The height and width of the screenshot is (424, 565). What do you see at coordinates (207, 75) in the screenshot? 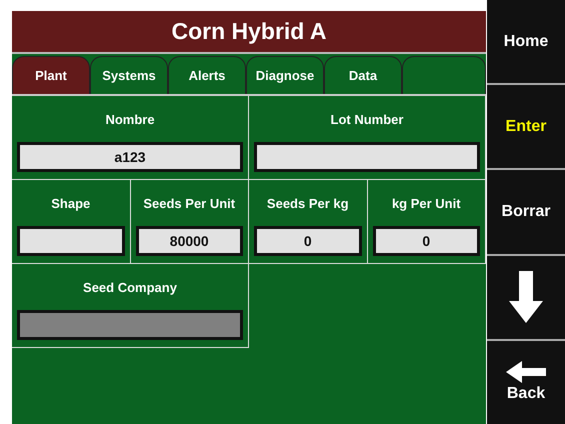
I see `tab: Alerts` at bounding box center [207, 75].